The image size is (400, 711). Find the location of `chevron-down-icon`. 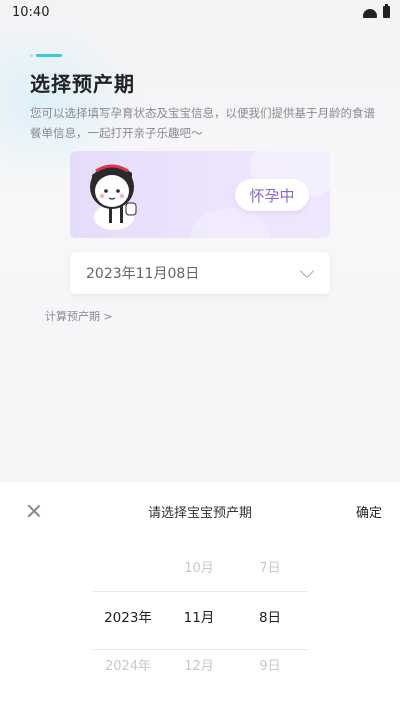

chevron-down-icon is located at coordinates (307, 270).